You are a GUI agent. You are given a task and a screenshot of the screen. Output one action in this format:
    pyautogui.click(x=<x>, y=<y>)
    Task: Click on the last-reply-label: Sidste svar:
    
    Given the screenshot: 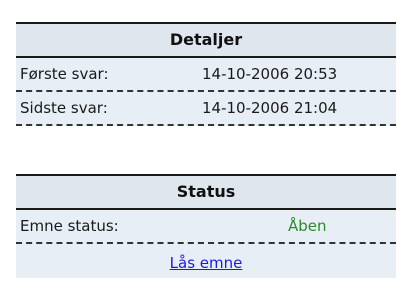 What is the action you would take?
    pyautogui.click(x=64, y=108)
    